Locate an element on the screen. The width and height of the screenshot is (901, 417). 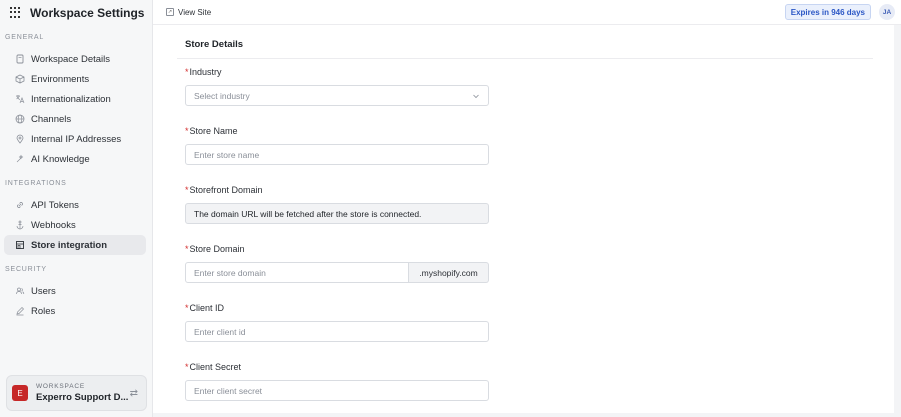
store-domain-label: *Store Domain is located at coordinates (215, 249).